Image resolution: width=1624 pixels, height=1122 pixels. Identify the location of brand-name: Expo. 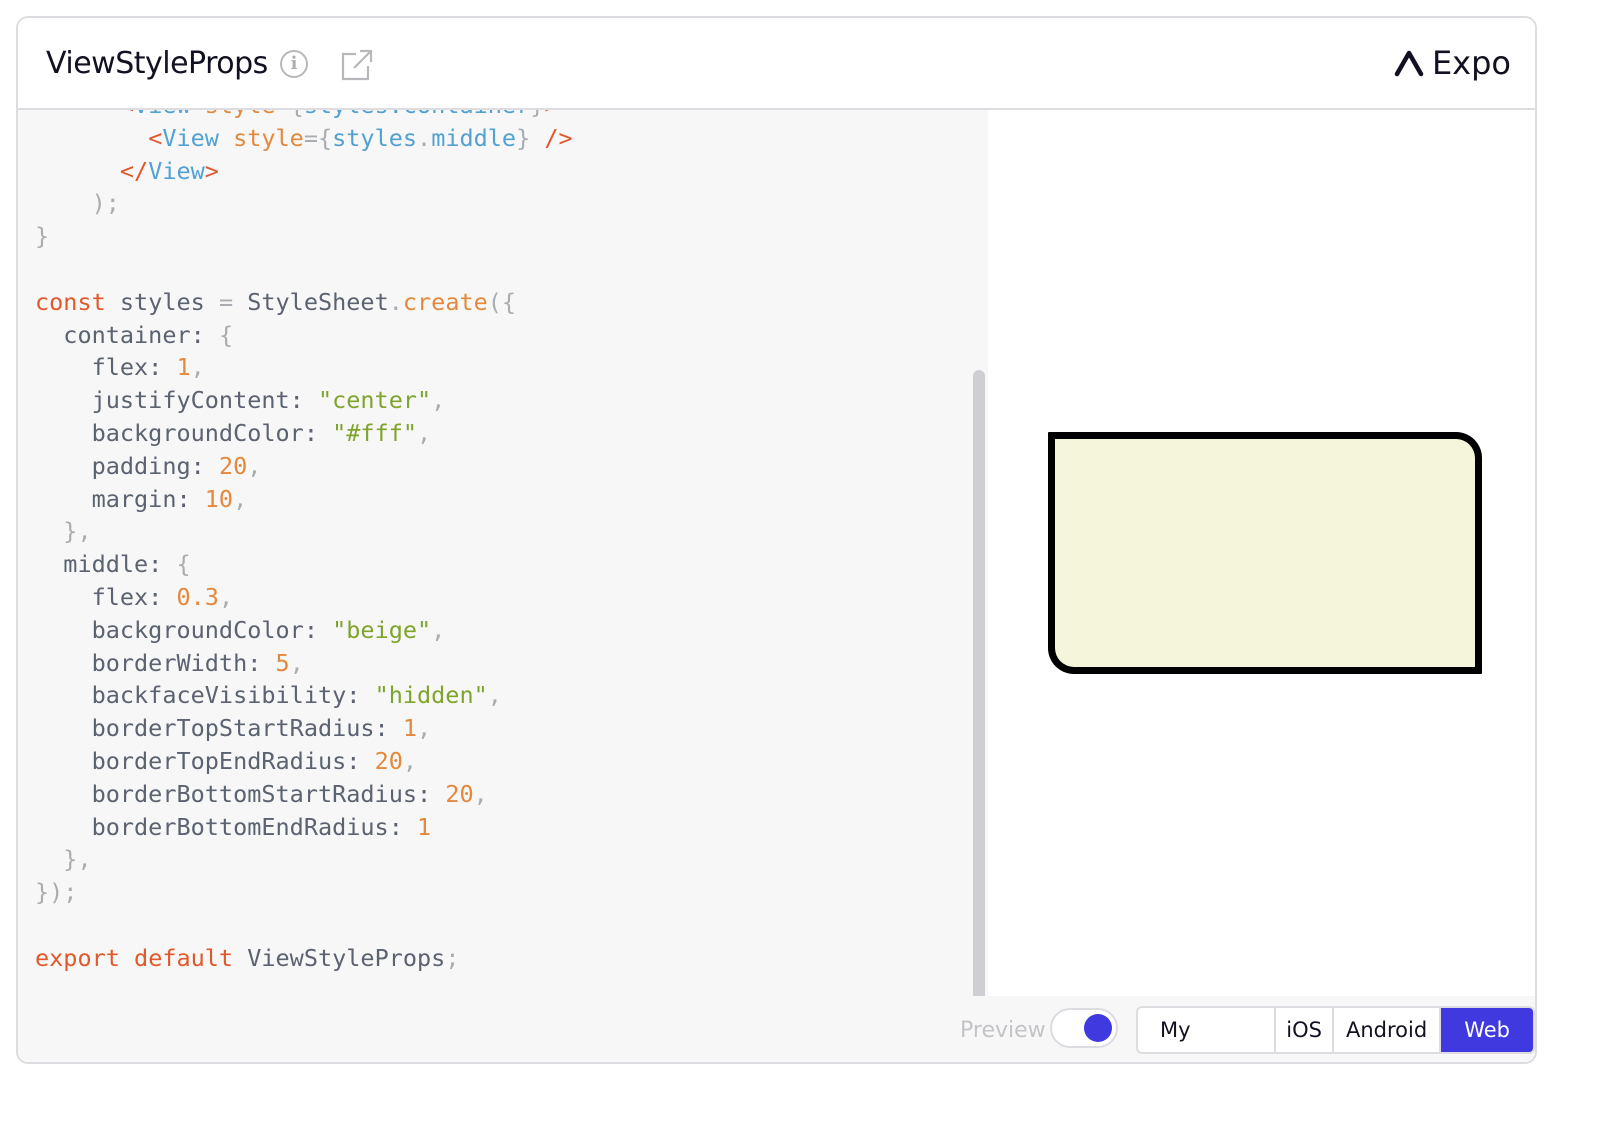
(1471, 63).